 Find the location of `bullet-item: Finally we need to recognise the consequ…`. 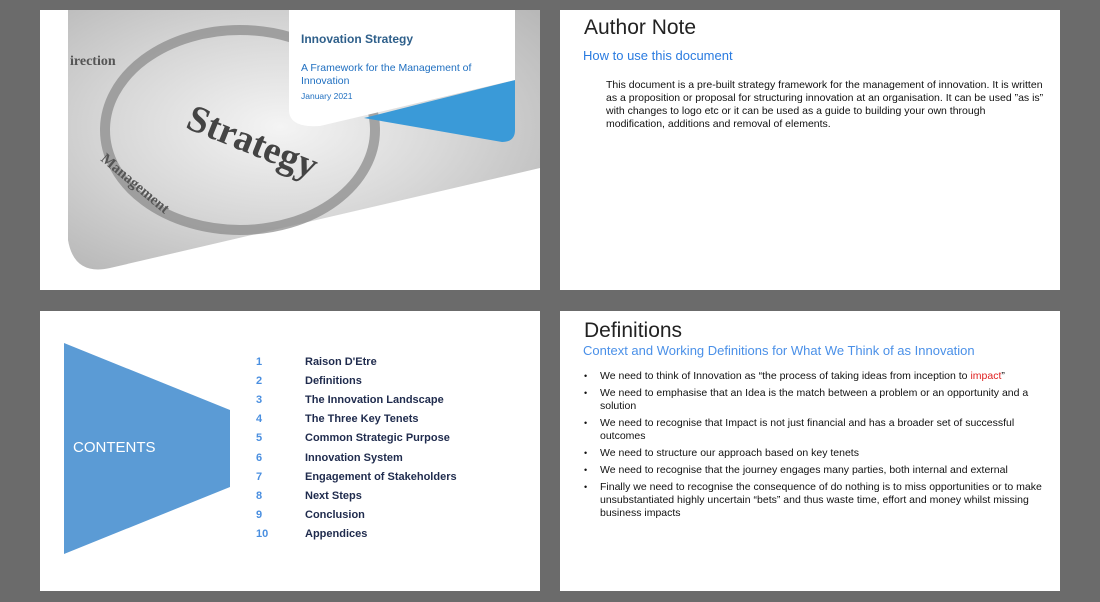

bullet-item: Finally we need to recognise the consequ… is located at coordinates (812, 500).